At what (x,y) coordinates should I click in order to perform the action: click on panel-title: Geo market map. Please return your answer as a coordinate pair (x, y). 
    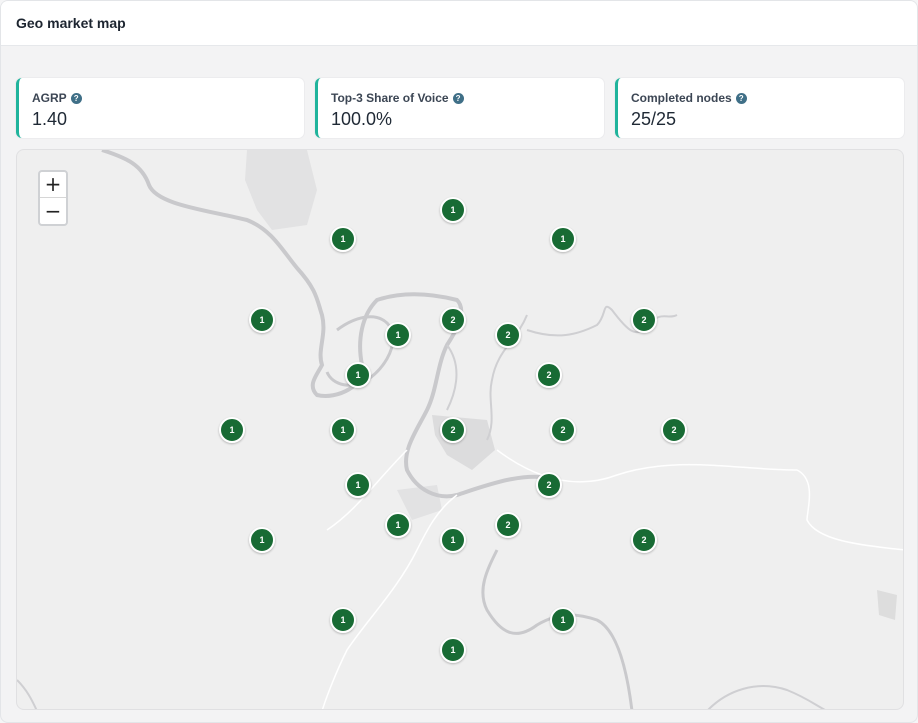
    Looking at the image, I should click on (71, 23).